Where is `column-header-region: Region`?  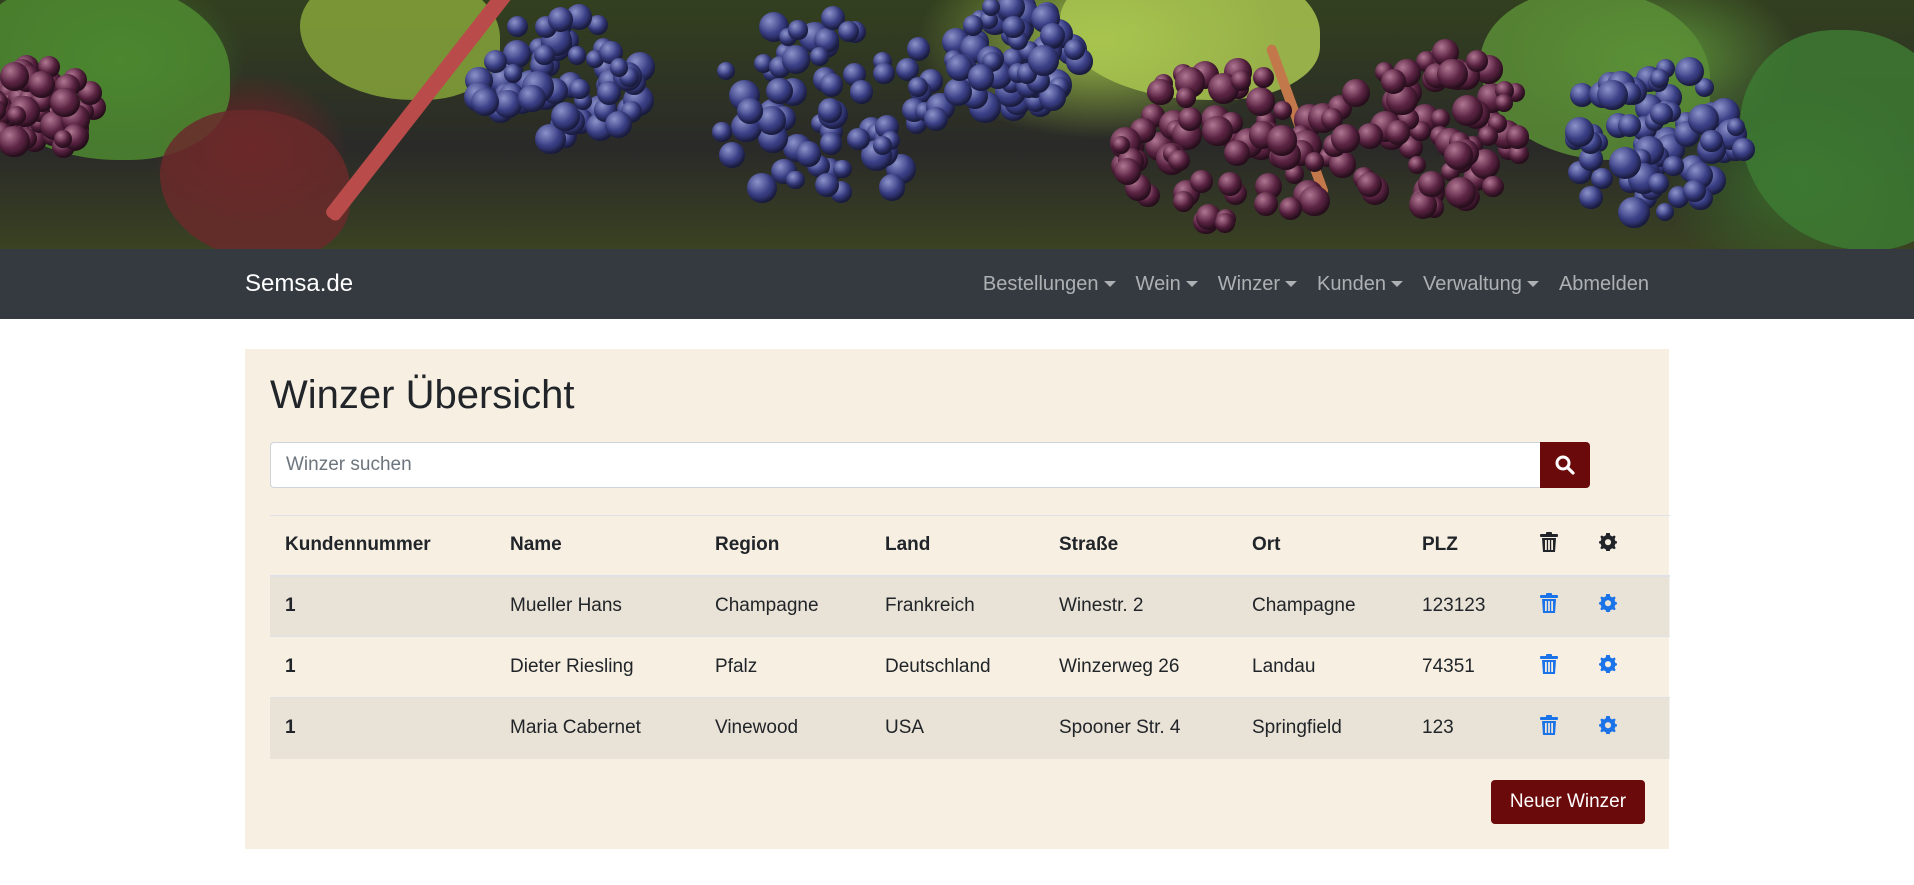
column-header-region: Region is located at coordinates (785, 546).